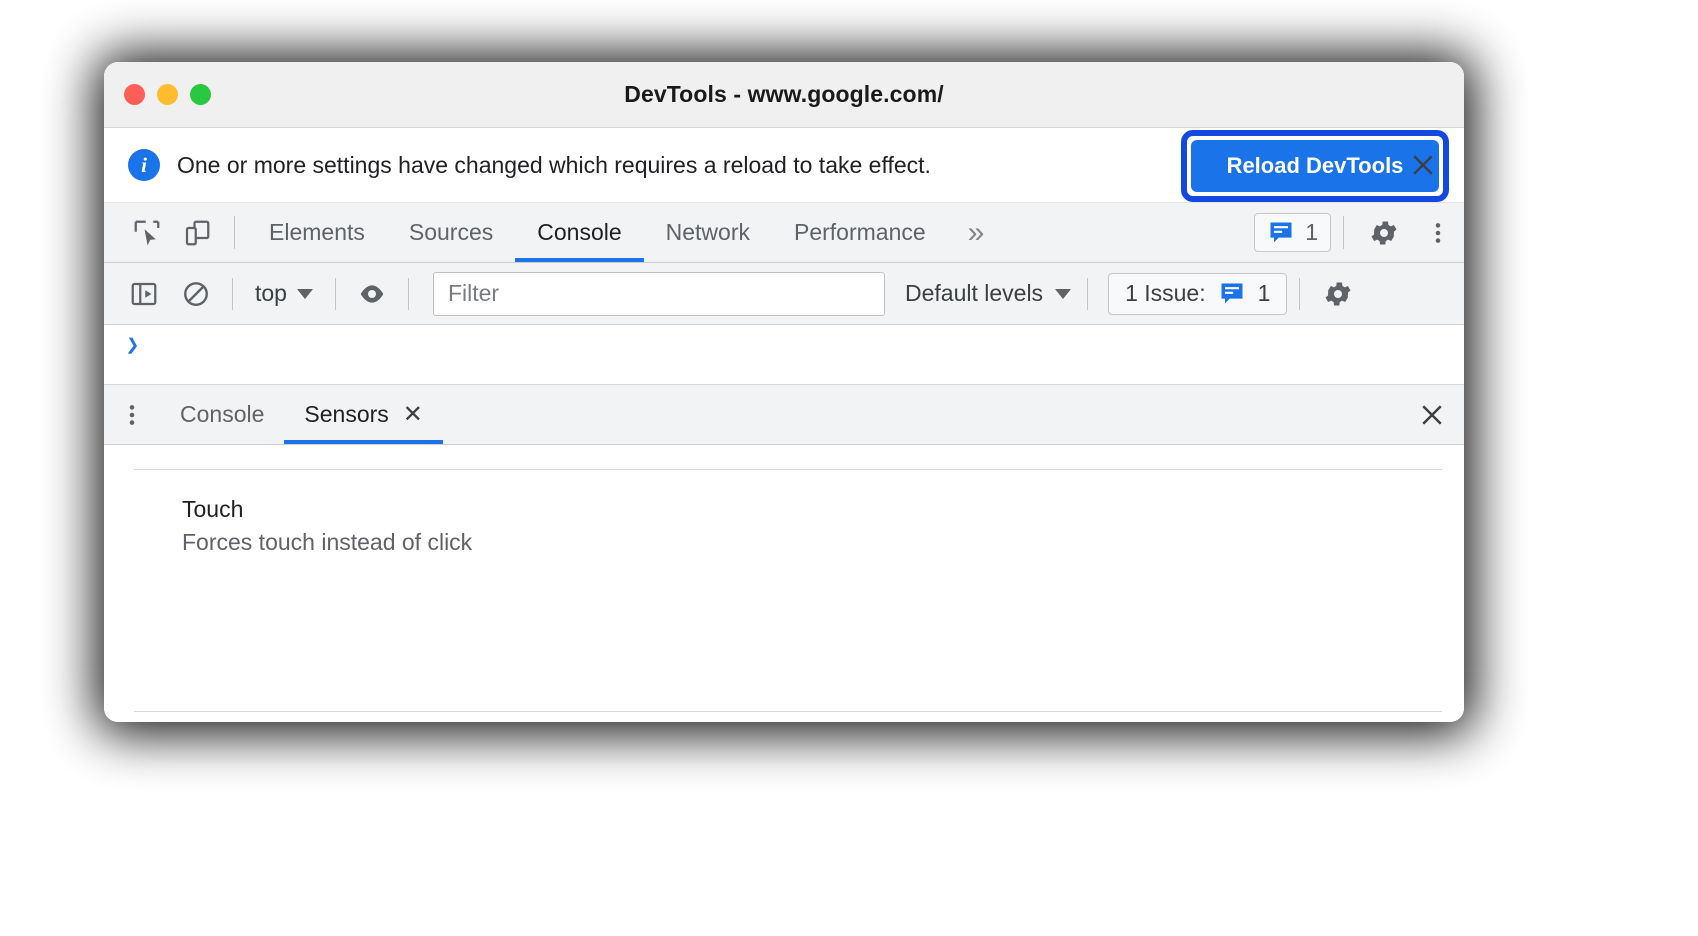 This screenshot has width=1698, height=936. I want to click on console-prompt-icon: ❯, so click(133, 346).